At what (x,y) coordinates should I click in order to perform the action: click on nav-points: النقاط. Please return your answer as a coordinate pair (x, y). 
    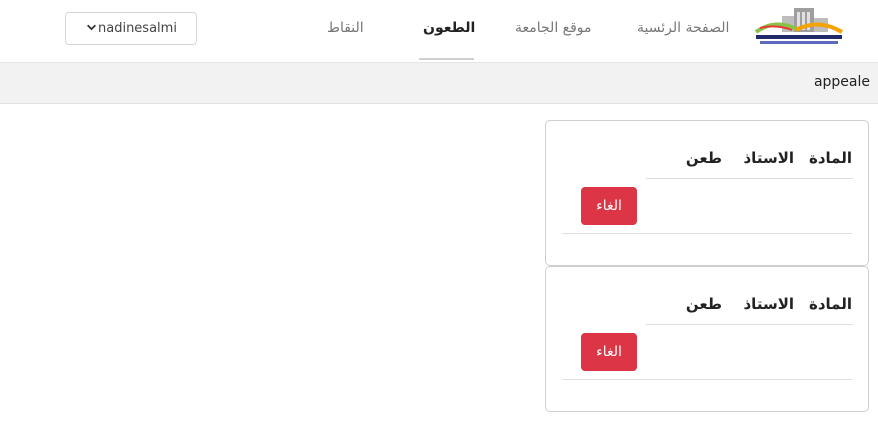
    Looking at the image, I should click on (345, 28).